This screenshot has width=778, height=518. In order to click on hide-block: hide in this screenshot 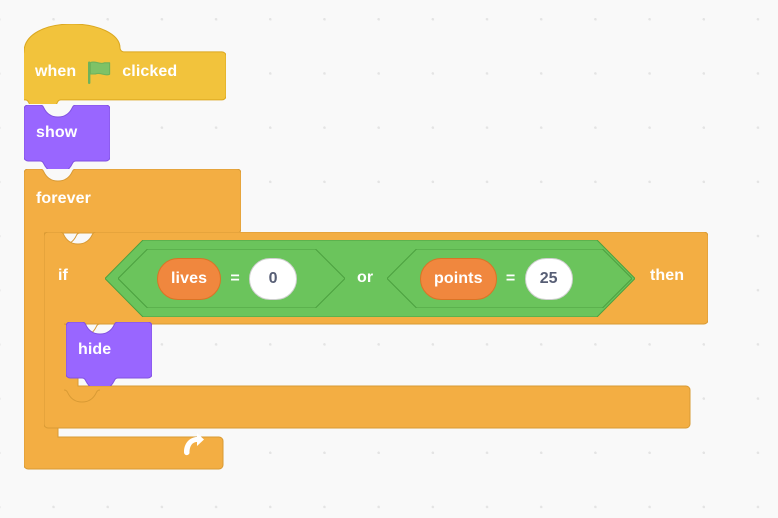, I will do `click(109, 354)`.